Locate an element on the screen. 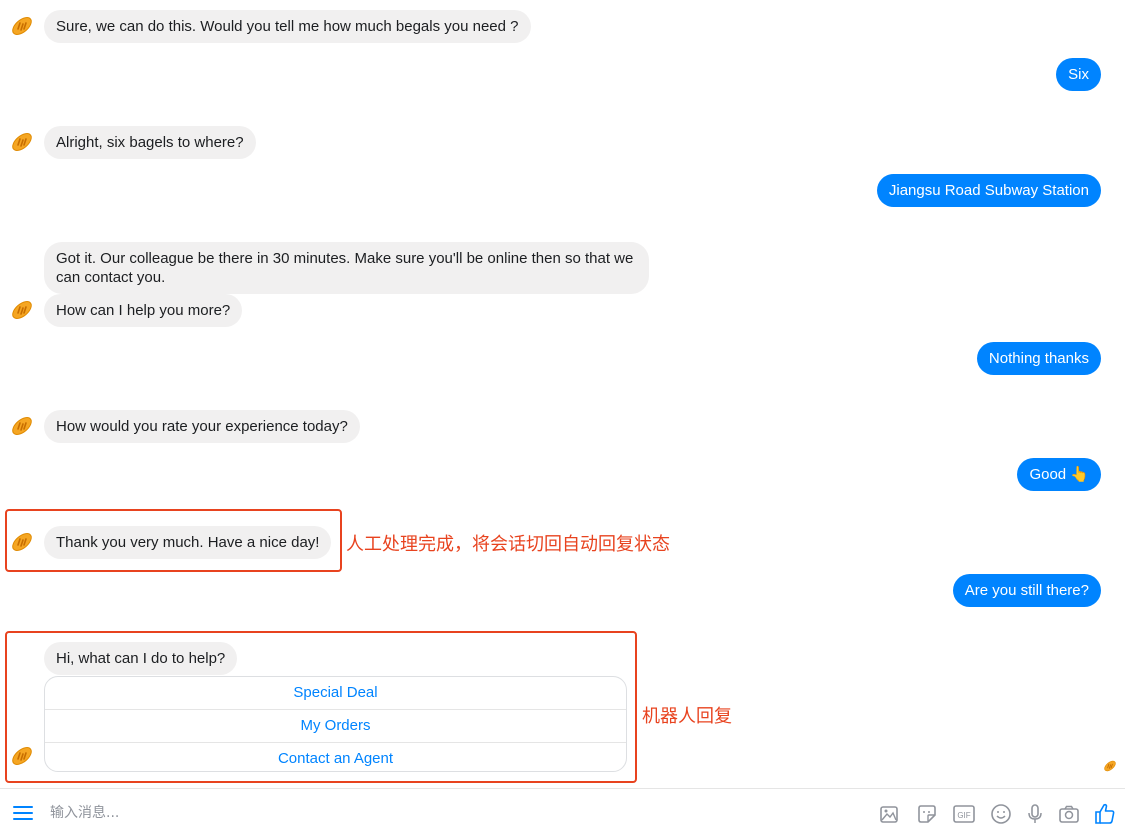  gif-icon: GIF is located at coordinates (964, 814).